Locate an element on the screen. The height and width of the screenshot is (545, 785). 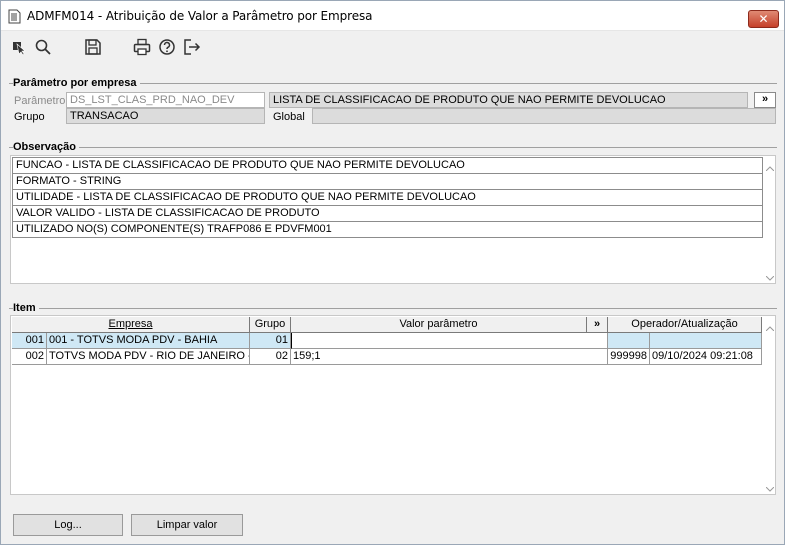
item-group-title: Item is located at coordinates (26, 308).